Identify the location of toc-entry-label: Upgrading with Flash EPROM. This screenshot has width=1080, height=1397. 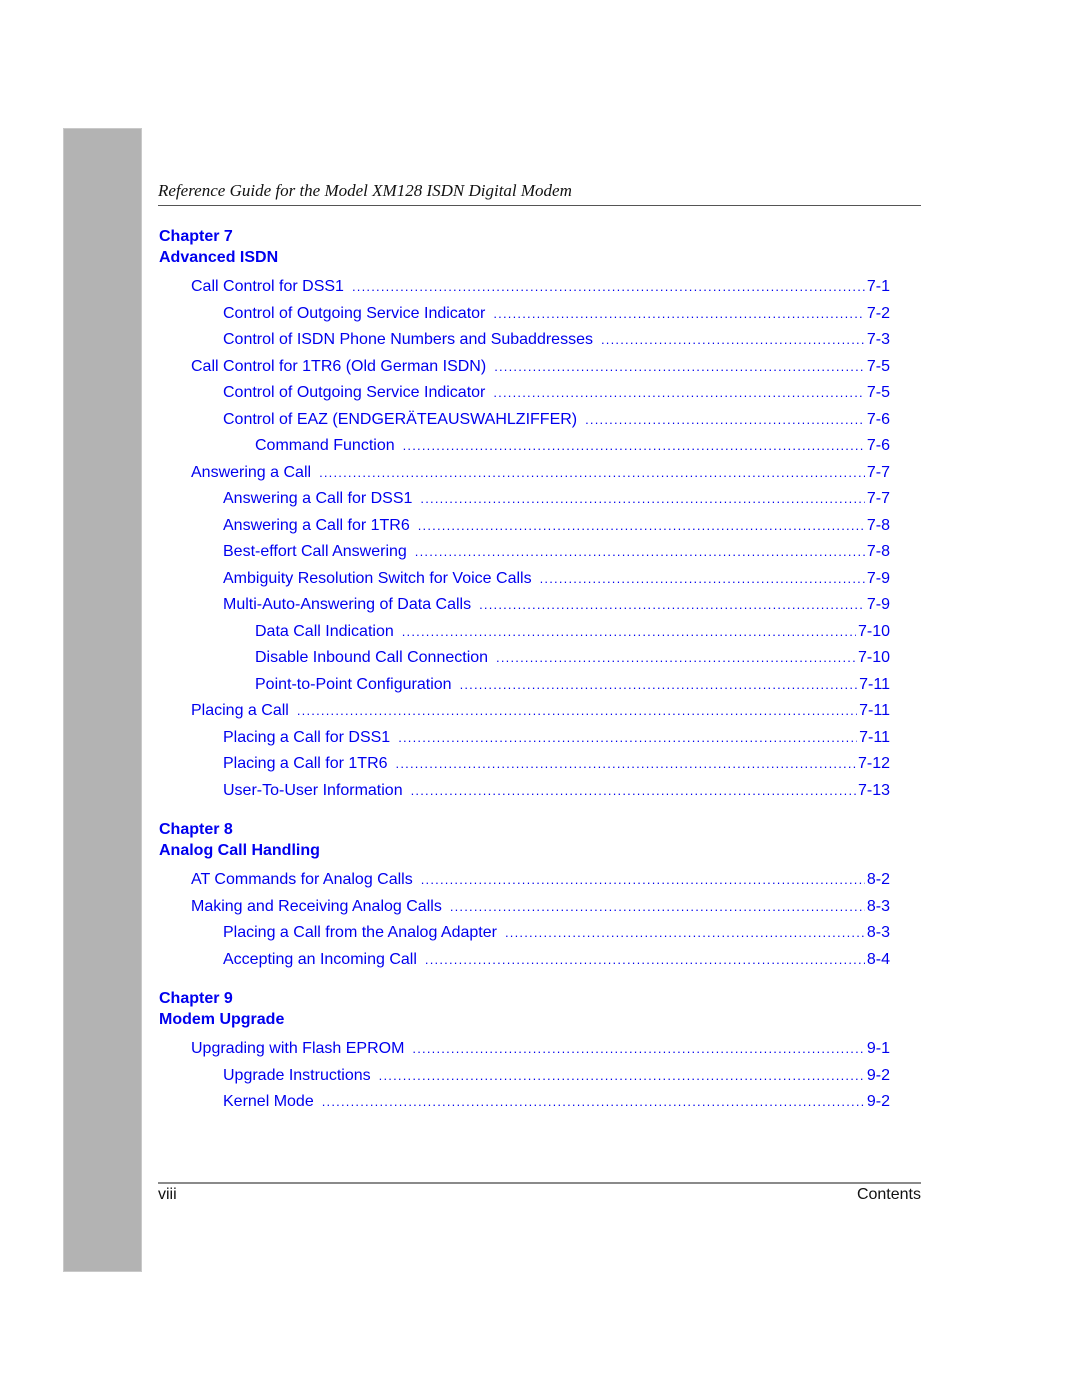
(301, 1049).